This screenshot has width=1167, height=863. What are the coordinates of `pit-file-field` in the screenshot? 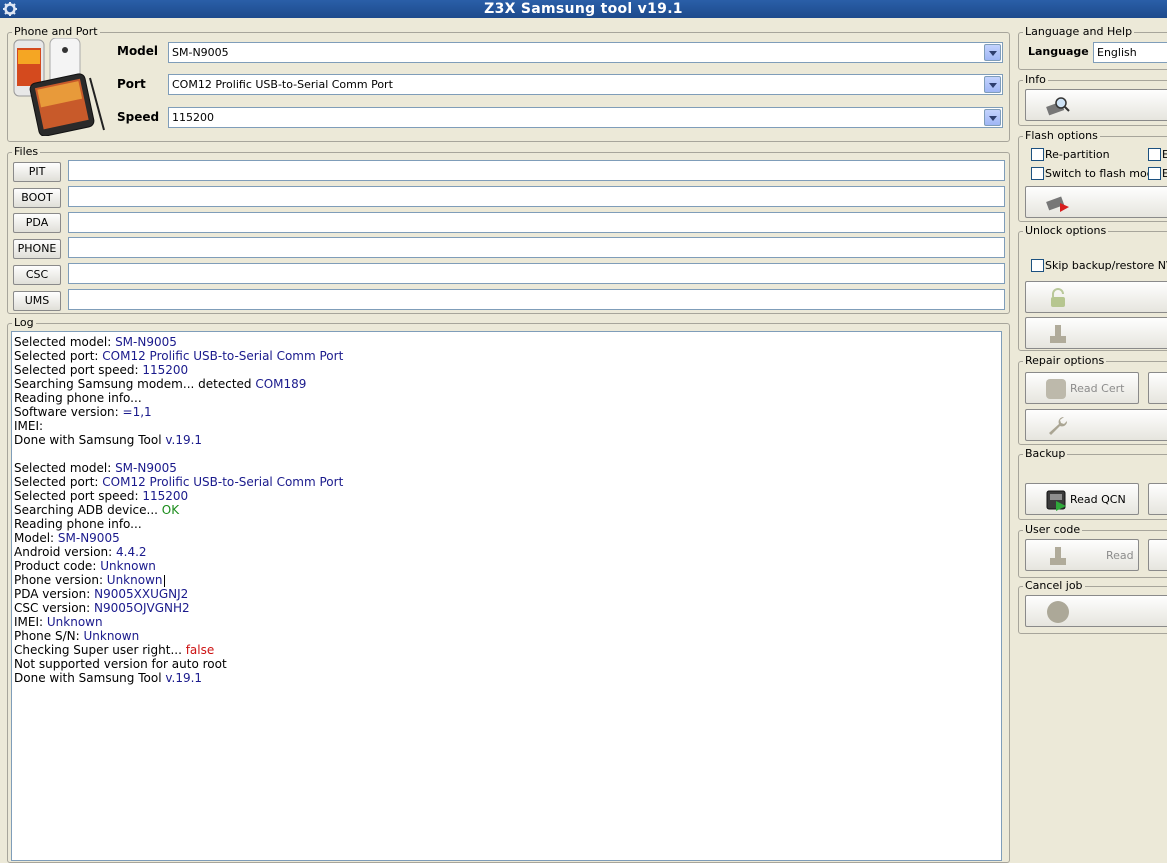 It's located at (536, 170).